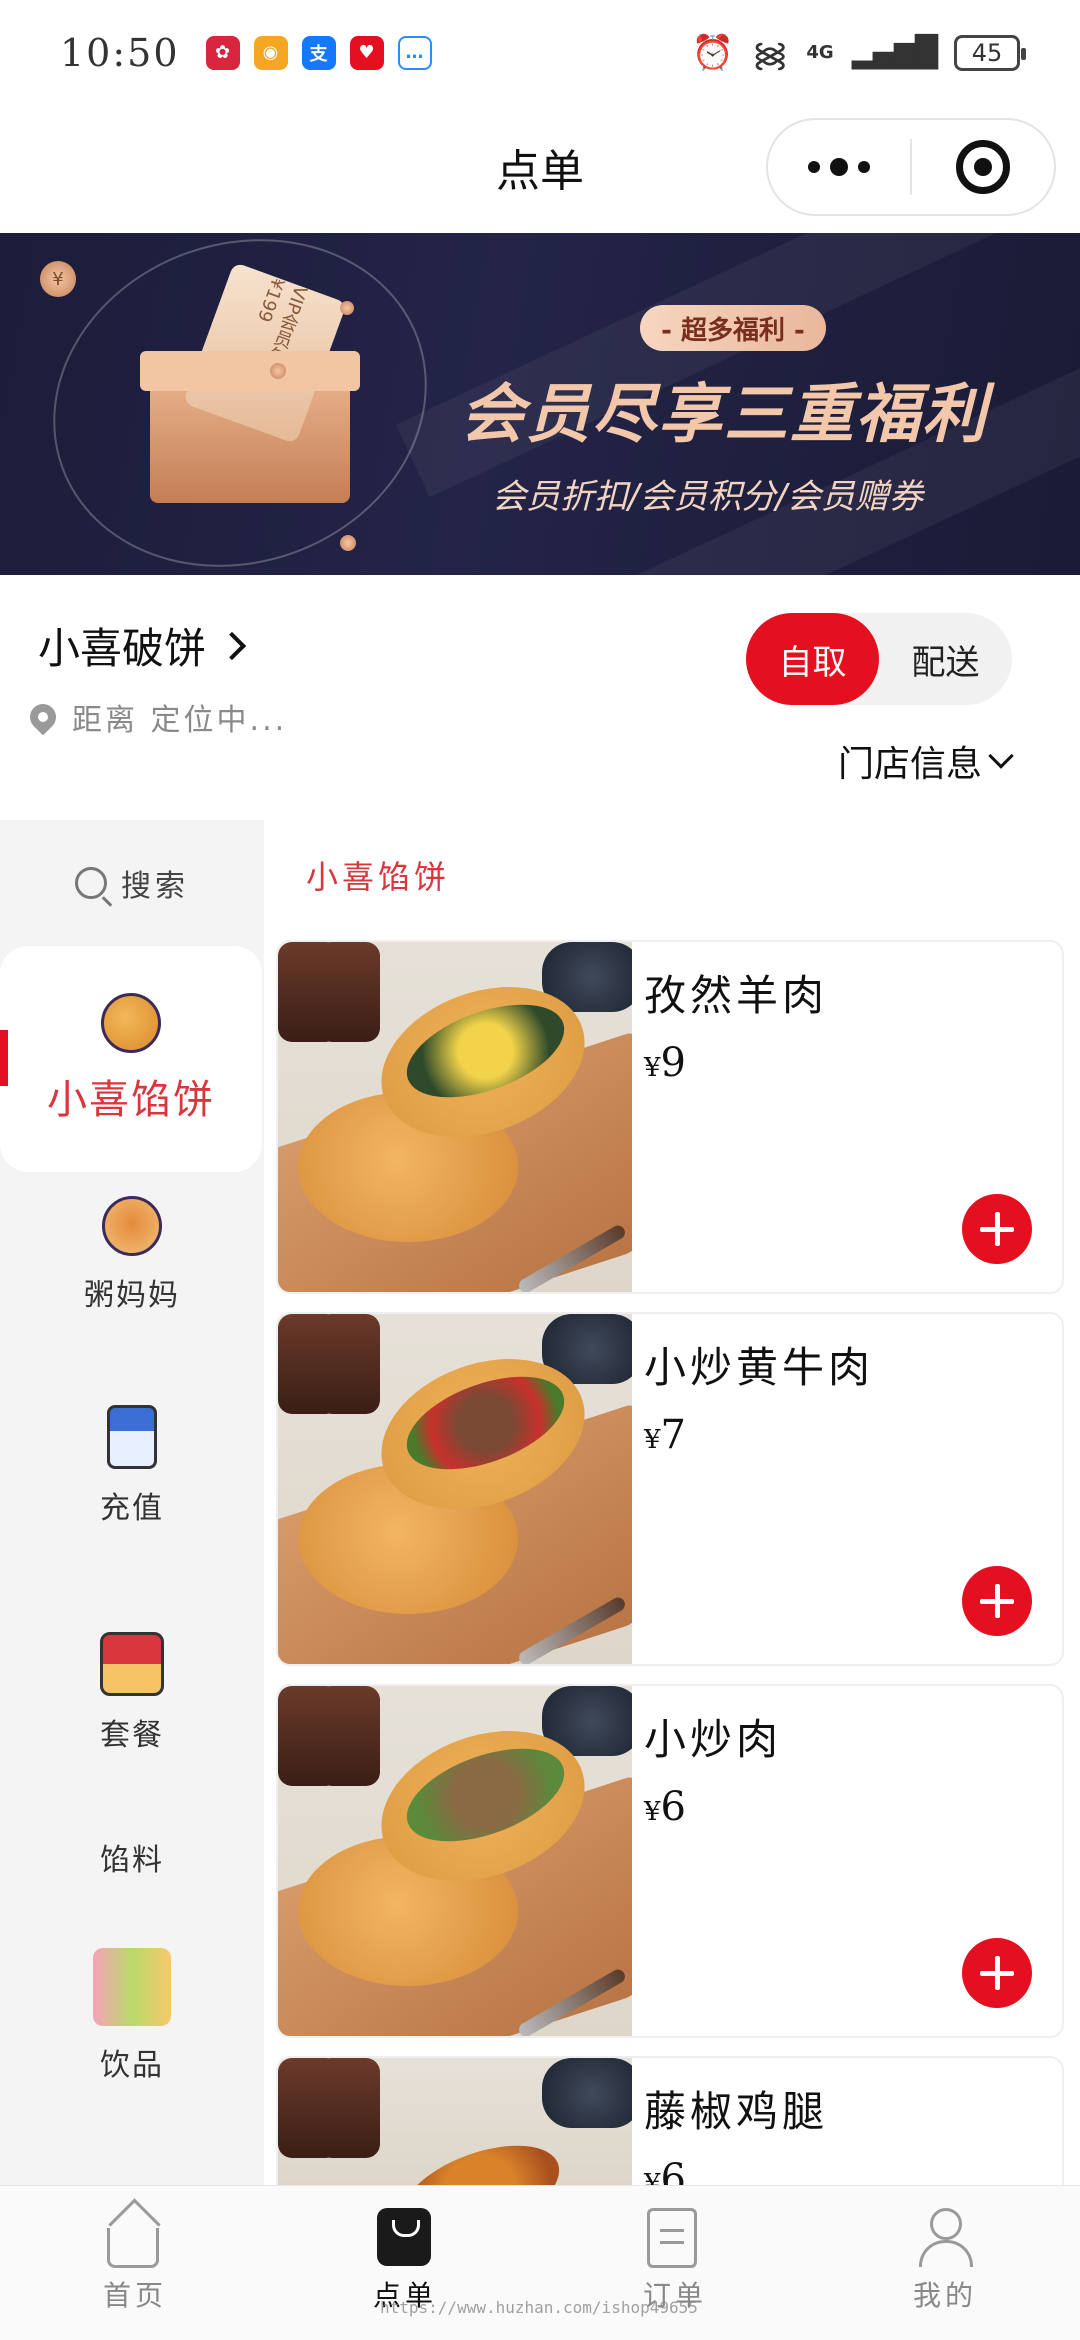  What do you see at coordinates (131, 1023) in the screenshot?
I see `cookie-icon` at bounding box center [131, 1023].